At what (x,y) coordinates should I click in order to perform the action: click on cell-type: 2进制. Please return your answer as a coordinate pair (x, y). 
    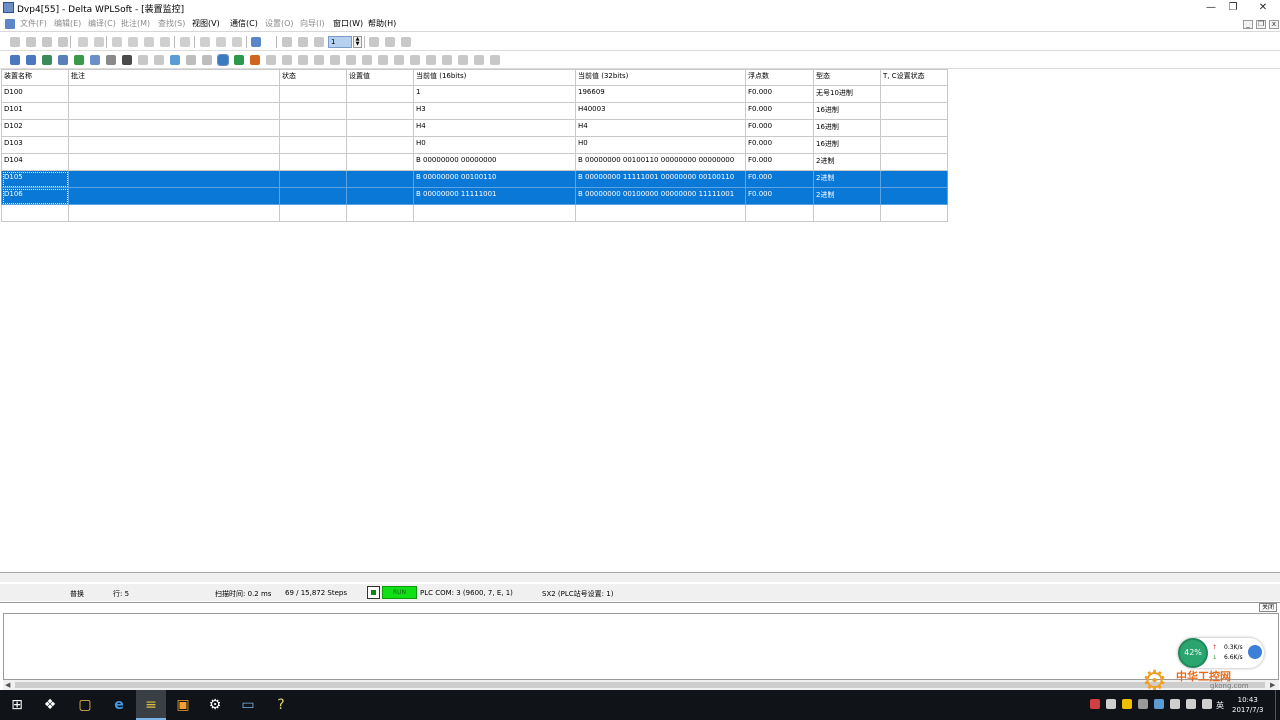
    Looking at the image, I should click on (847, 179).